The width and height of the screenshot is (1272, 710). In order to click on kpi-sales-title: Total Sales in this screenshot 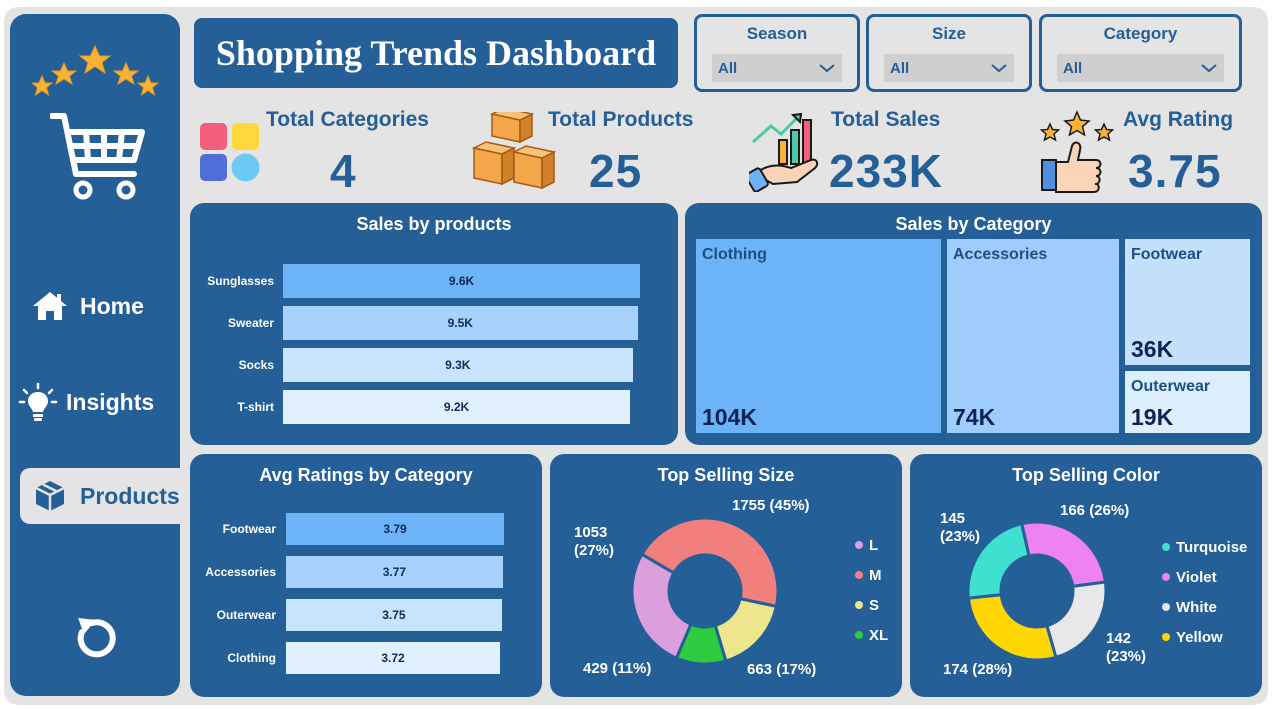, I will do `click(886, 119)`.